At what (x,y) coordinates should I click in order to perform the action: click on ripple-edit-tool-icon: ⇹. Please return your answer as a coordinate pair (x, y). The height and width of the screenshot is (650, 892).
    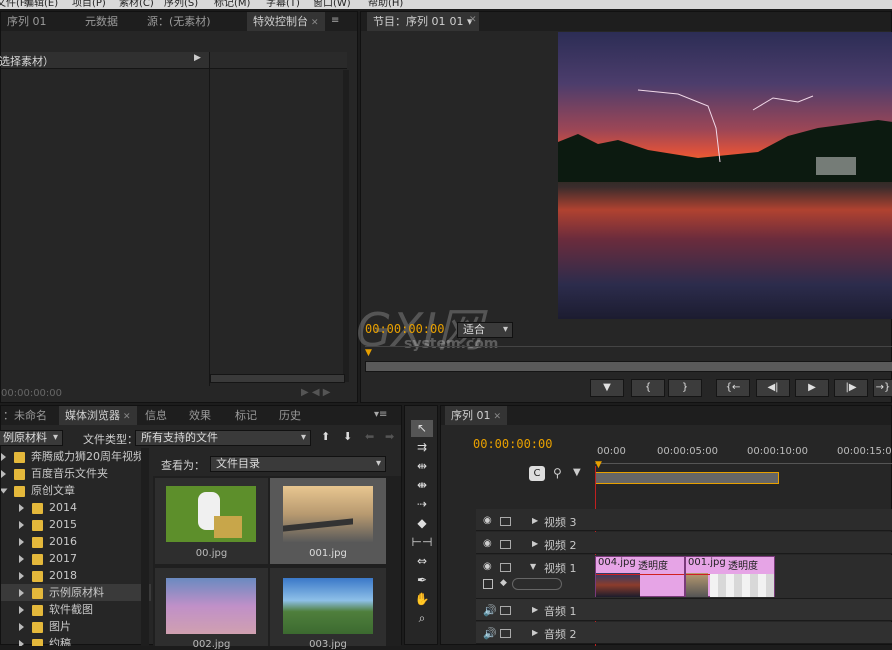
    Looking at the image, I should click on (422, 466).